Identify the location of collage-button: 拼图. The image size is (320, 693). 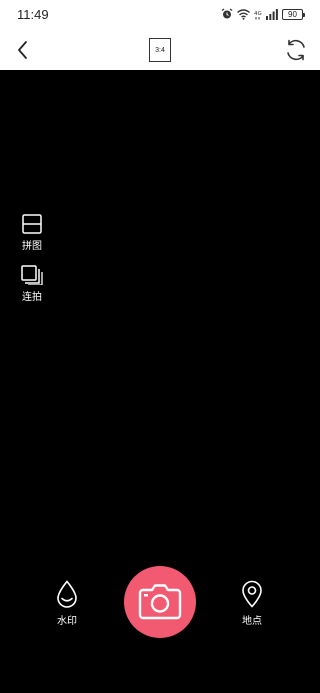
(32, 233).